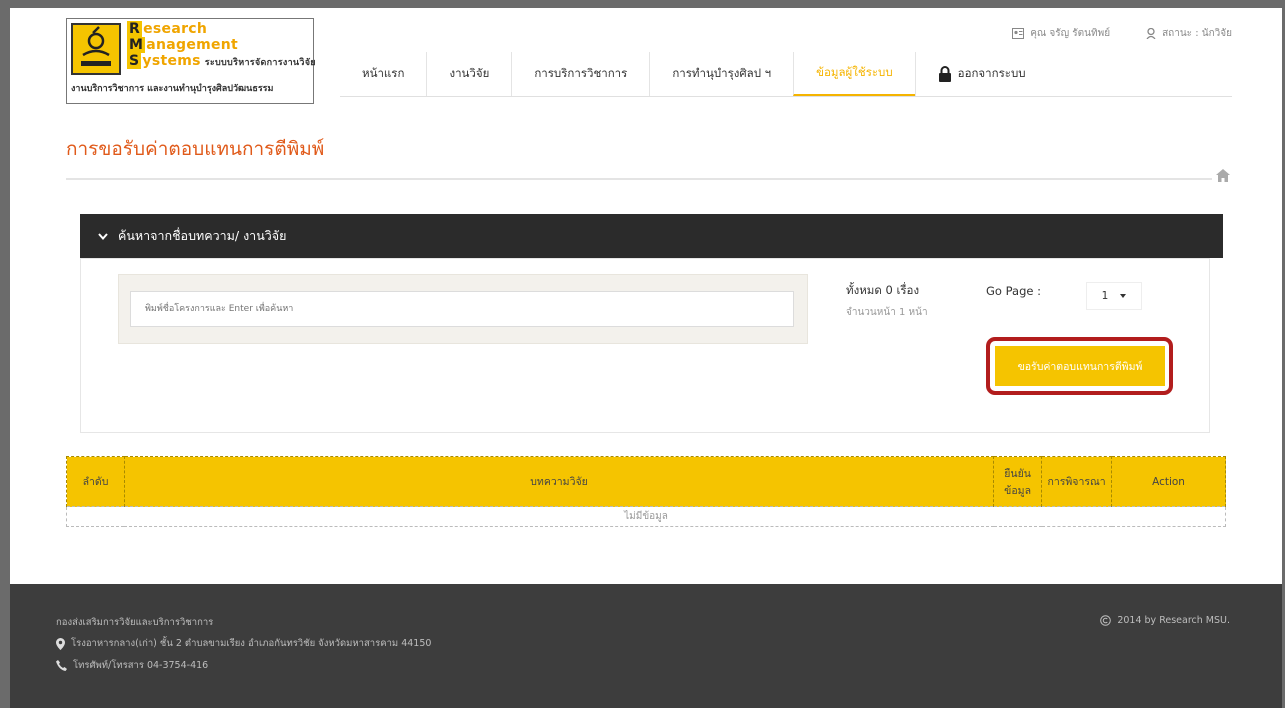 Image resolution: width=1285 pixels, height=708 pixels. Describe the element at coordinates (462, 309) in the screenshot. I see `search-input` at that location.